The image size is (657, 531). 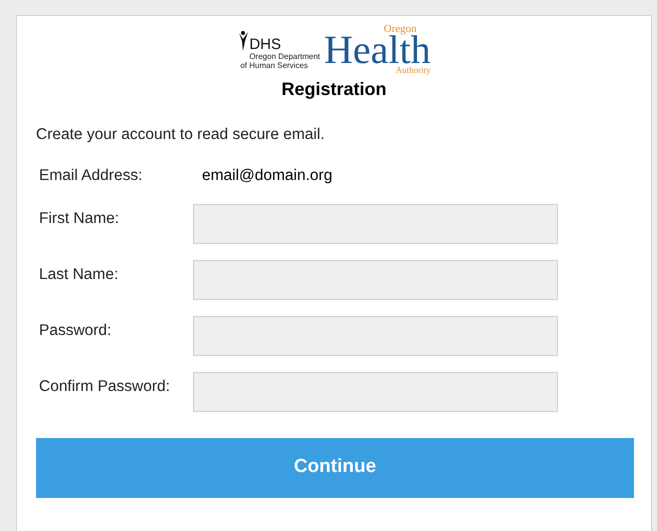 What do you see at coordinates (75, 330) in the screenshot?
I see `field-label: Password:` at bounding box center [75, 330].